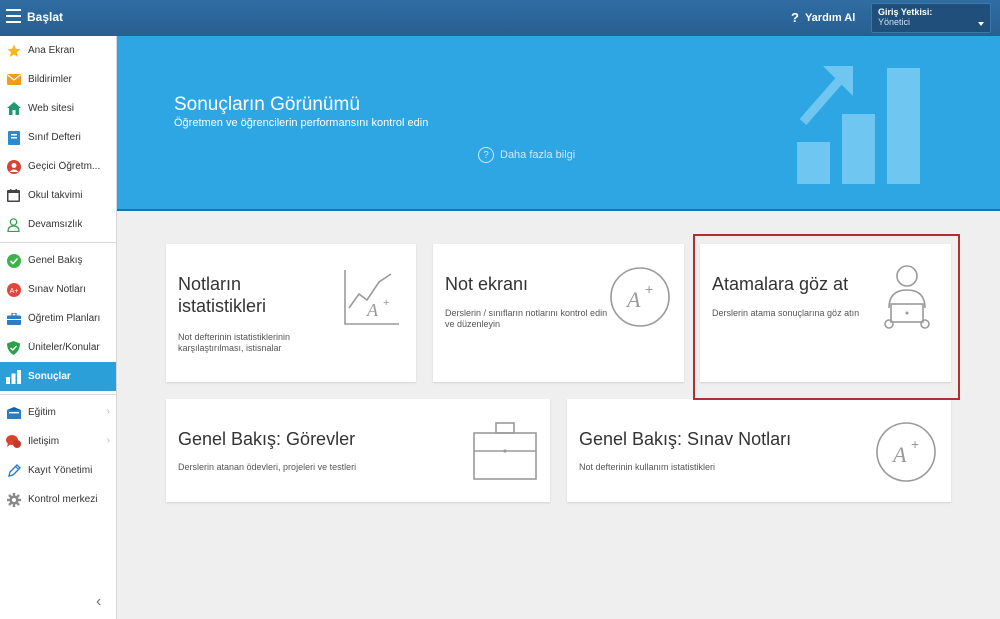  Describe the element at coordinates (267, 439) in the screenshot. I see `card-title: Genel Bakış: Görevler` at that location.